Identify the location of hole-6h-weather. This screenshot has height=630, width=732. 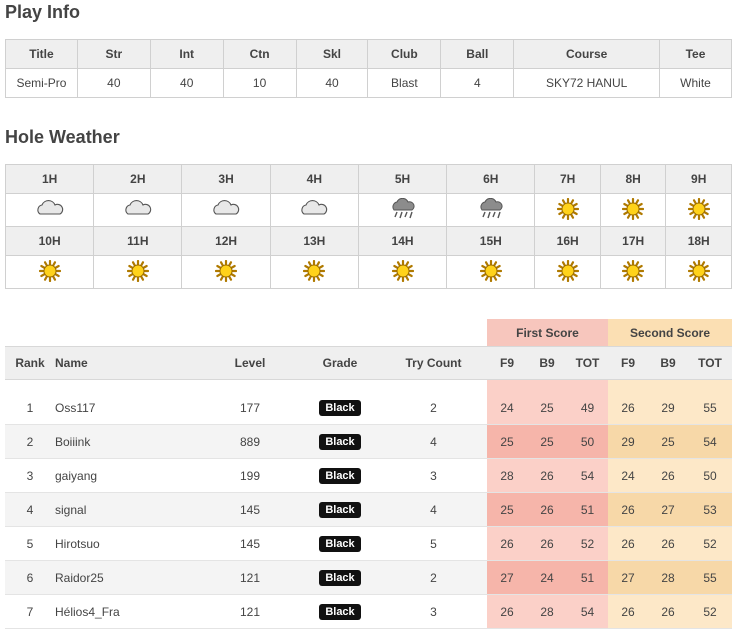
(491, 210).